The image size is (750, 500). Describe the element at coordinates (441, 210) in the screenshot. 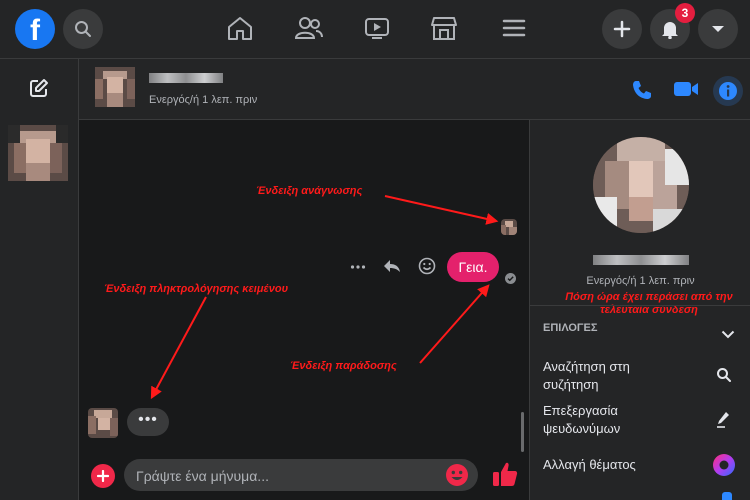

I see `arrow-read-receipt` at that location.